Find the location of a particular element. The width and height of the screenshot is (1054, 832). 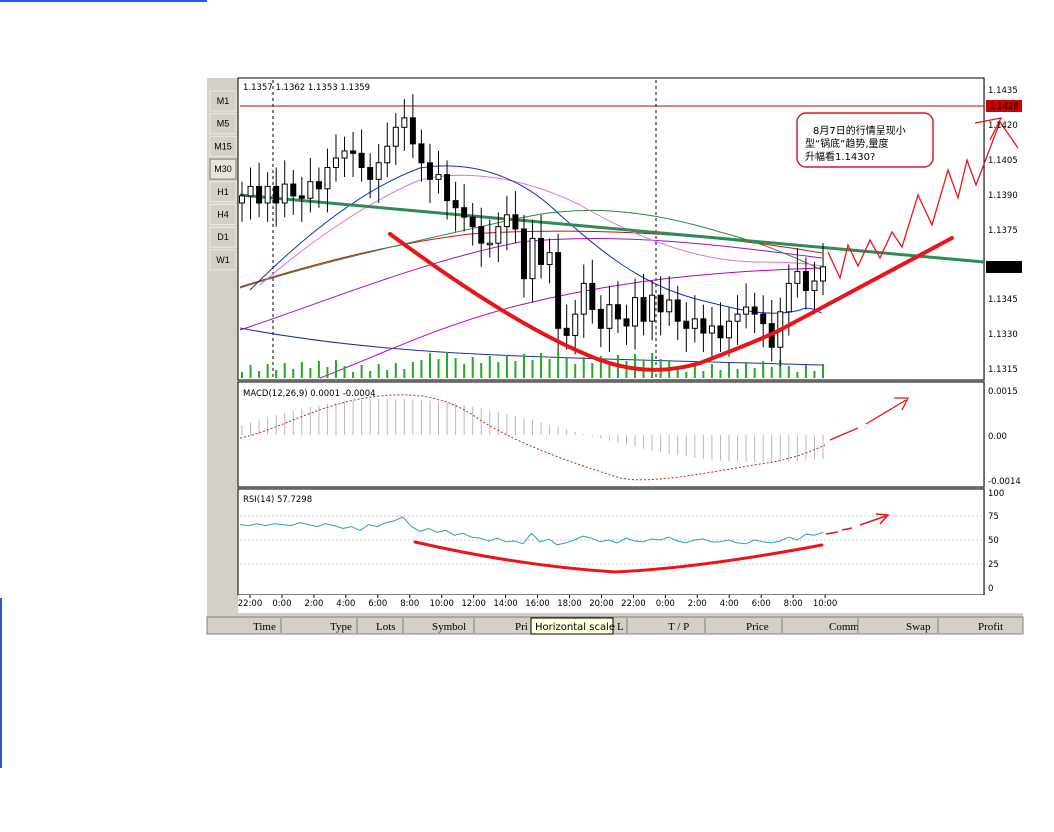

col-profit: Profit is located at coordinates (990, 627).